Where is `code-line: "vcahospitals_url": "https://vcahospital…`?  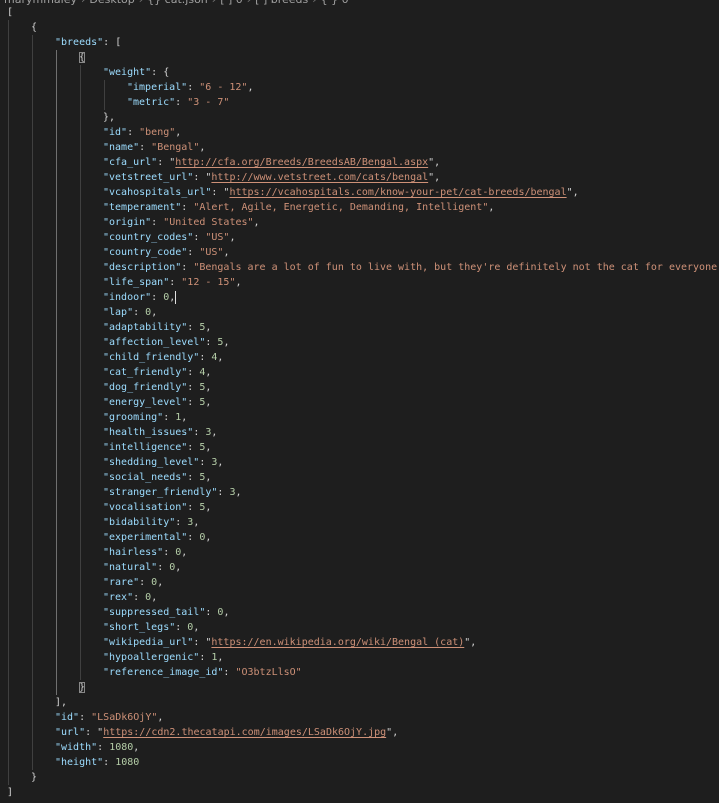 code-line: "vcahospitals_url": "https://vcahospital… is located at coordinates (359, 192).